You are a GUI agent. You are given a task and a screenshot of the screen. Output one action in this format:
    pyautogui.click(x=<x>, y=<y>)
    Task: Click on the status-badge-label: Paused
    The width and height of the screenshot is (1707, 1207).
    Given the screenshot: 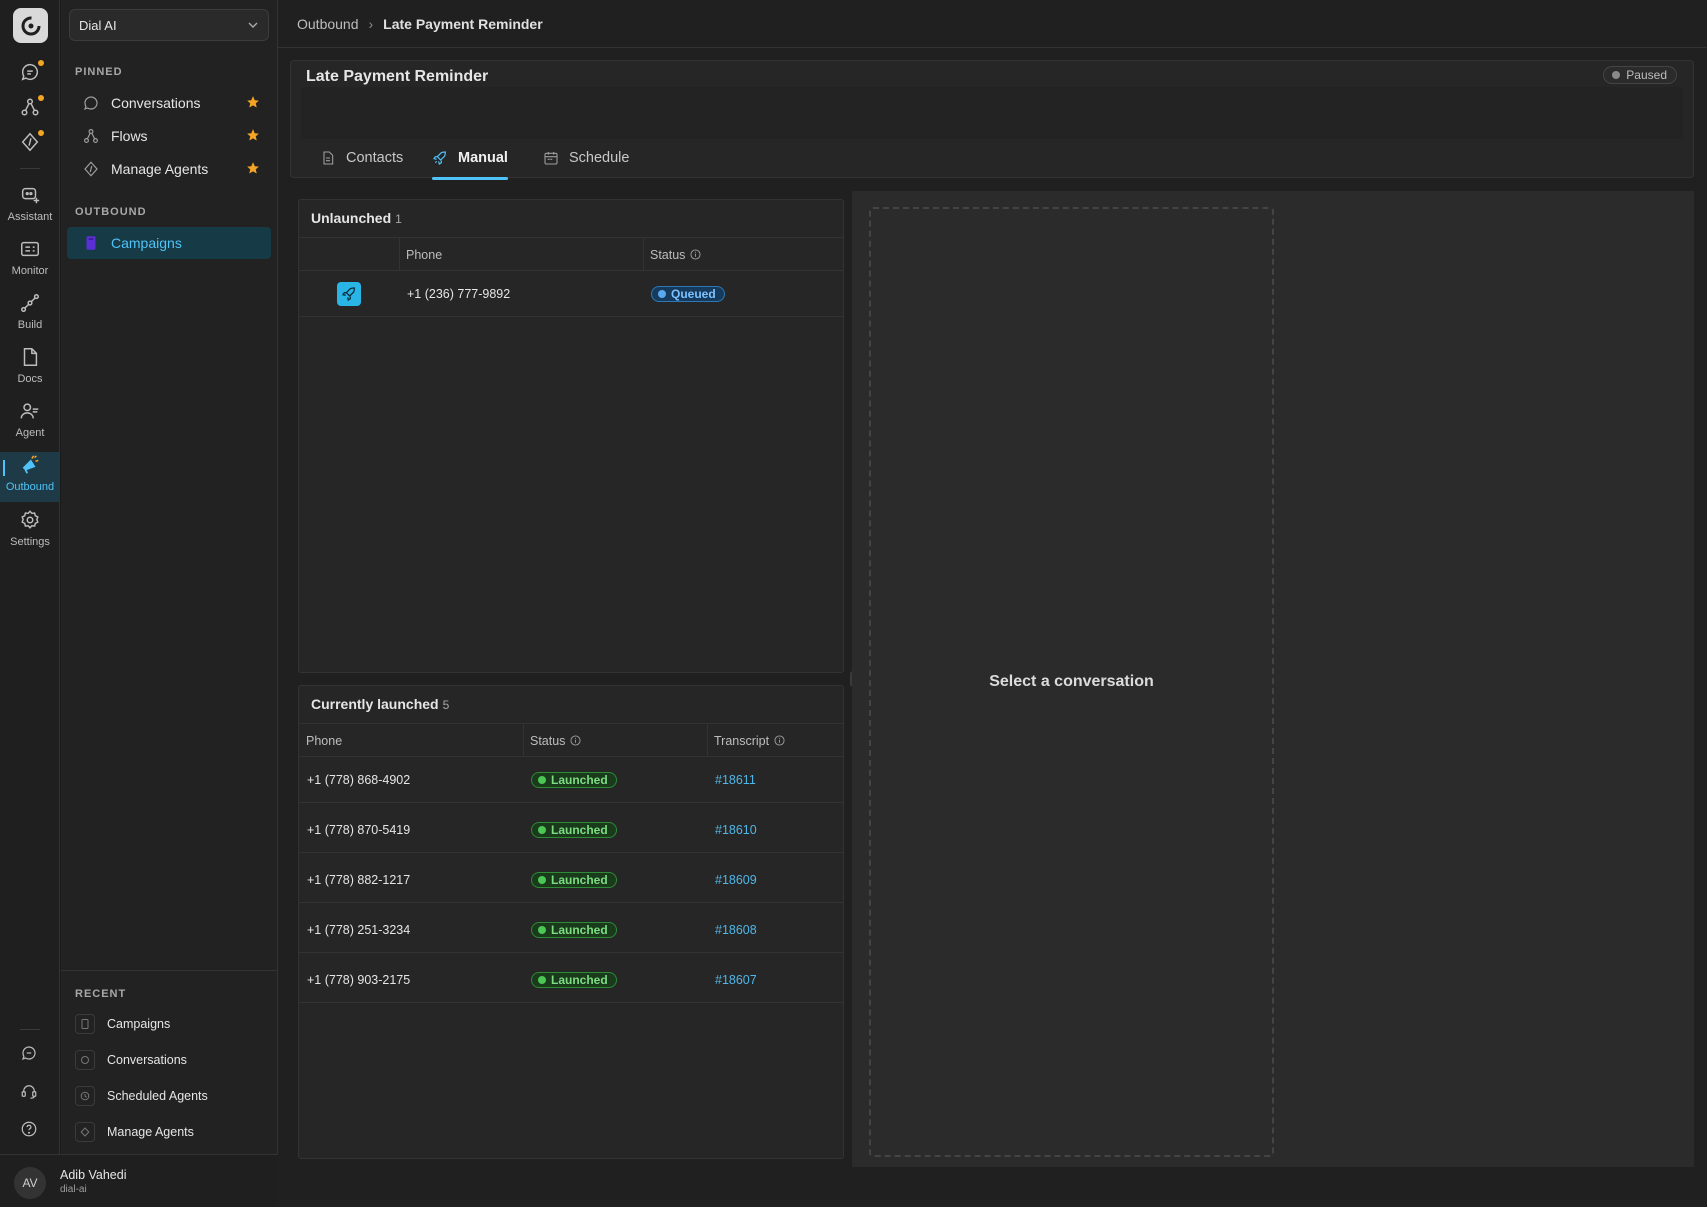 What is the action you would take?
    pyautogui.click(x=1646, y=75)
    